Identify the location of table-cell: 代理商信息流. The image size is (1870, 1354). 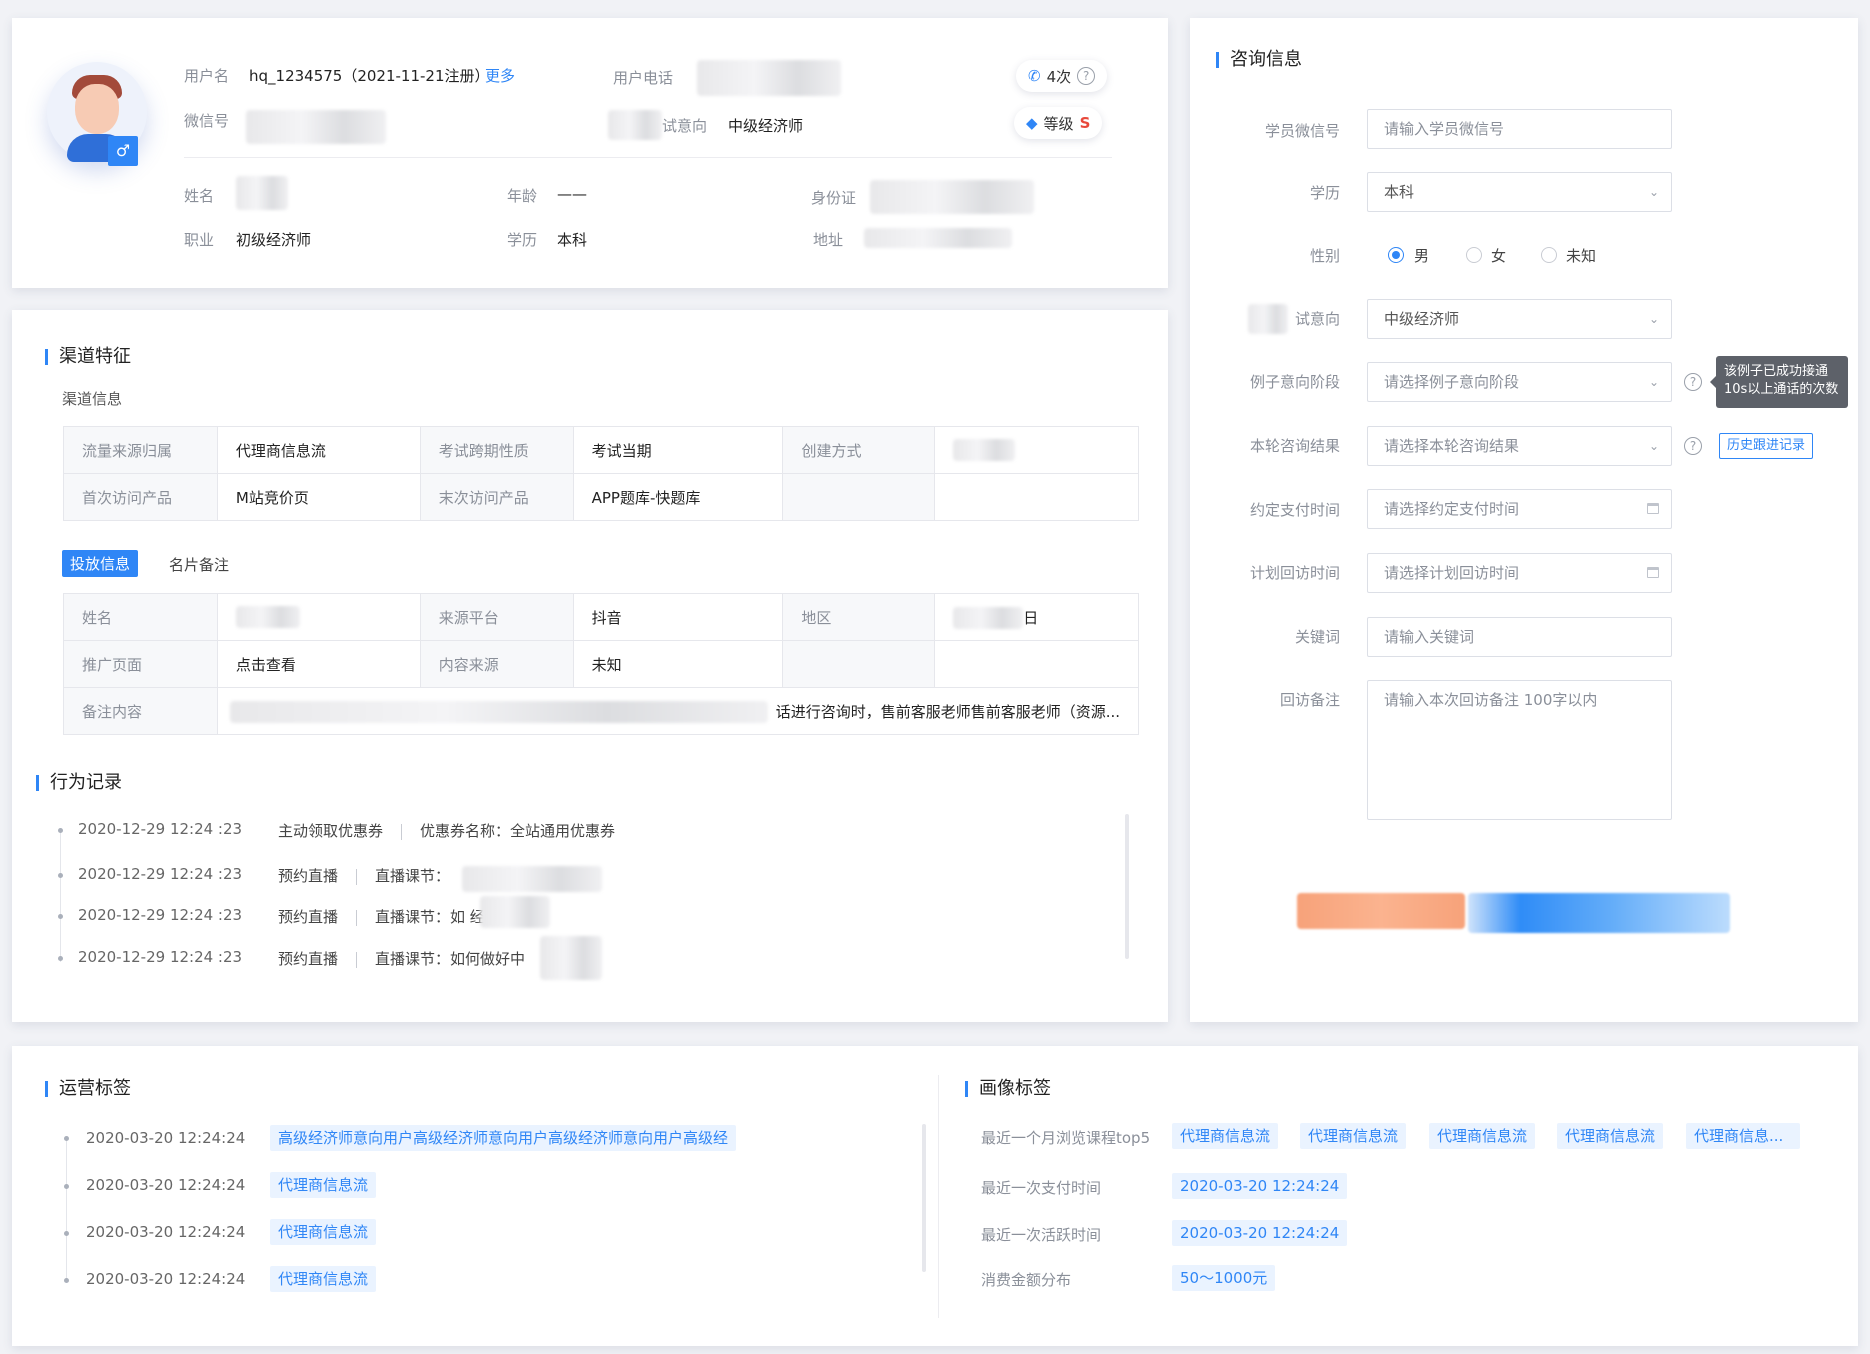
(318, 450).